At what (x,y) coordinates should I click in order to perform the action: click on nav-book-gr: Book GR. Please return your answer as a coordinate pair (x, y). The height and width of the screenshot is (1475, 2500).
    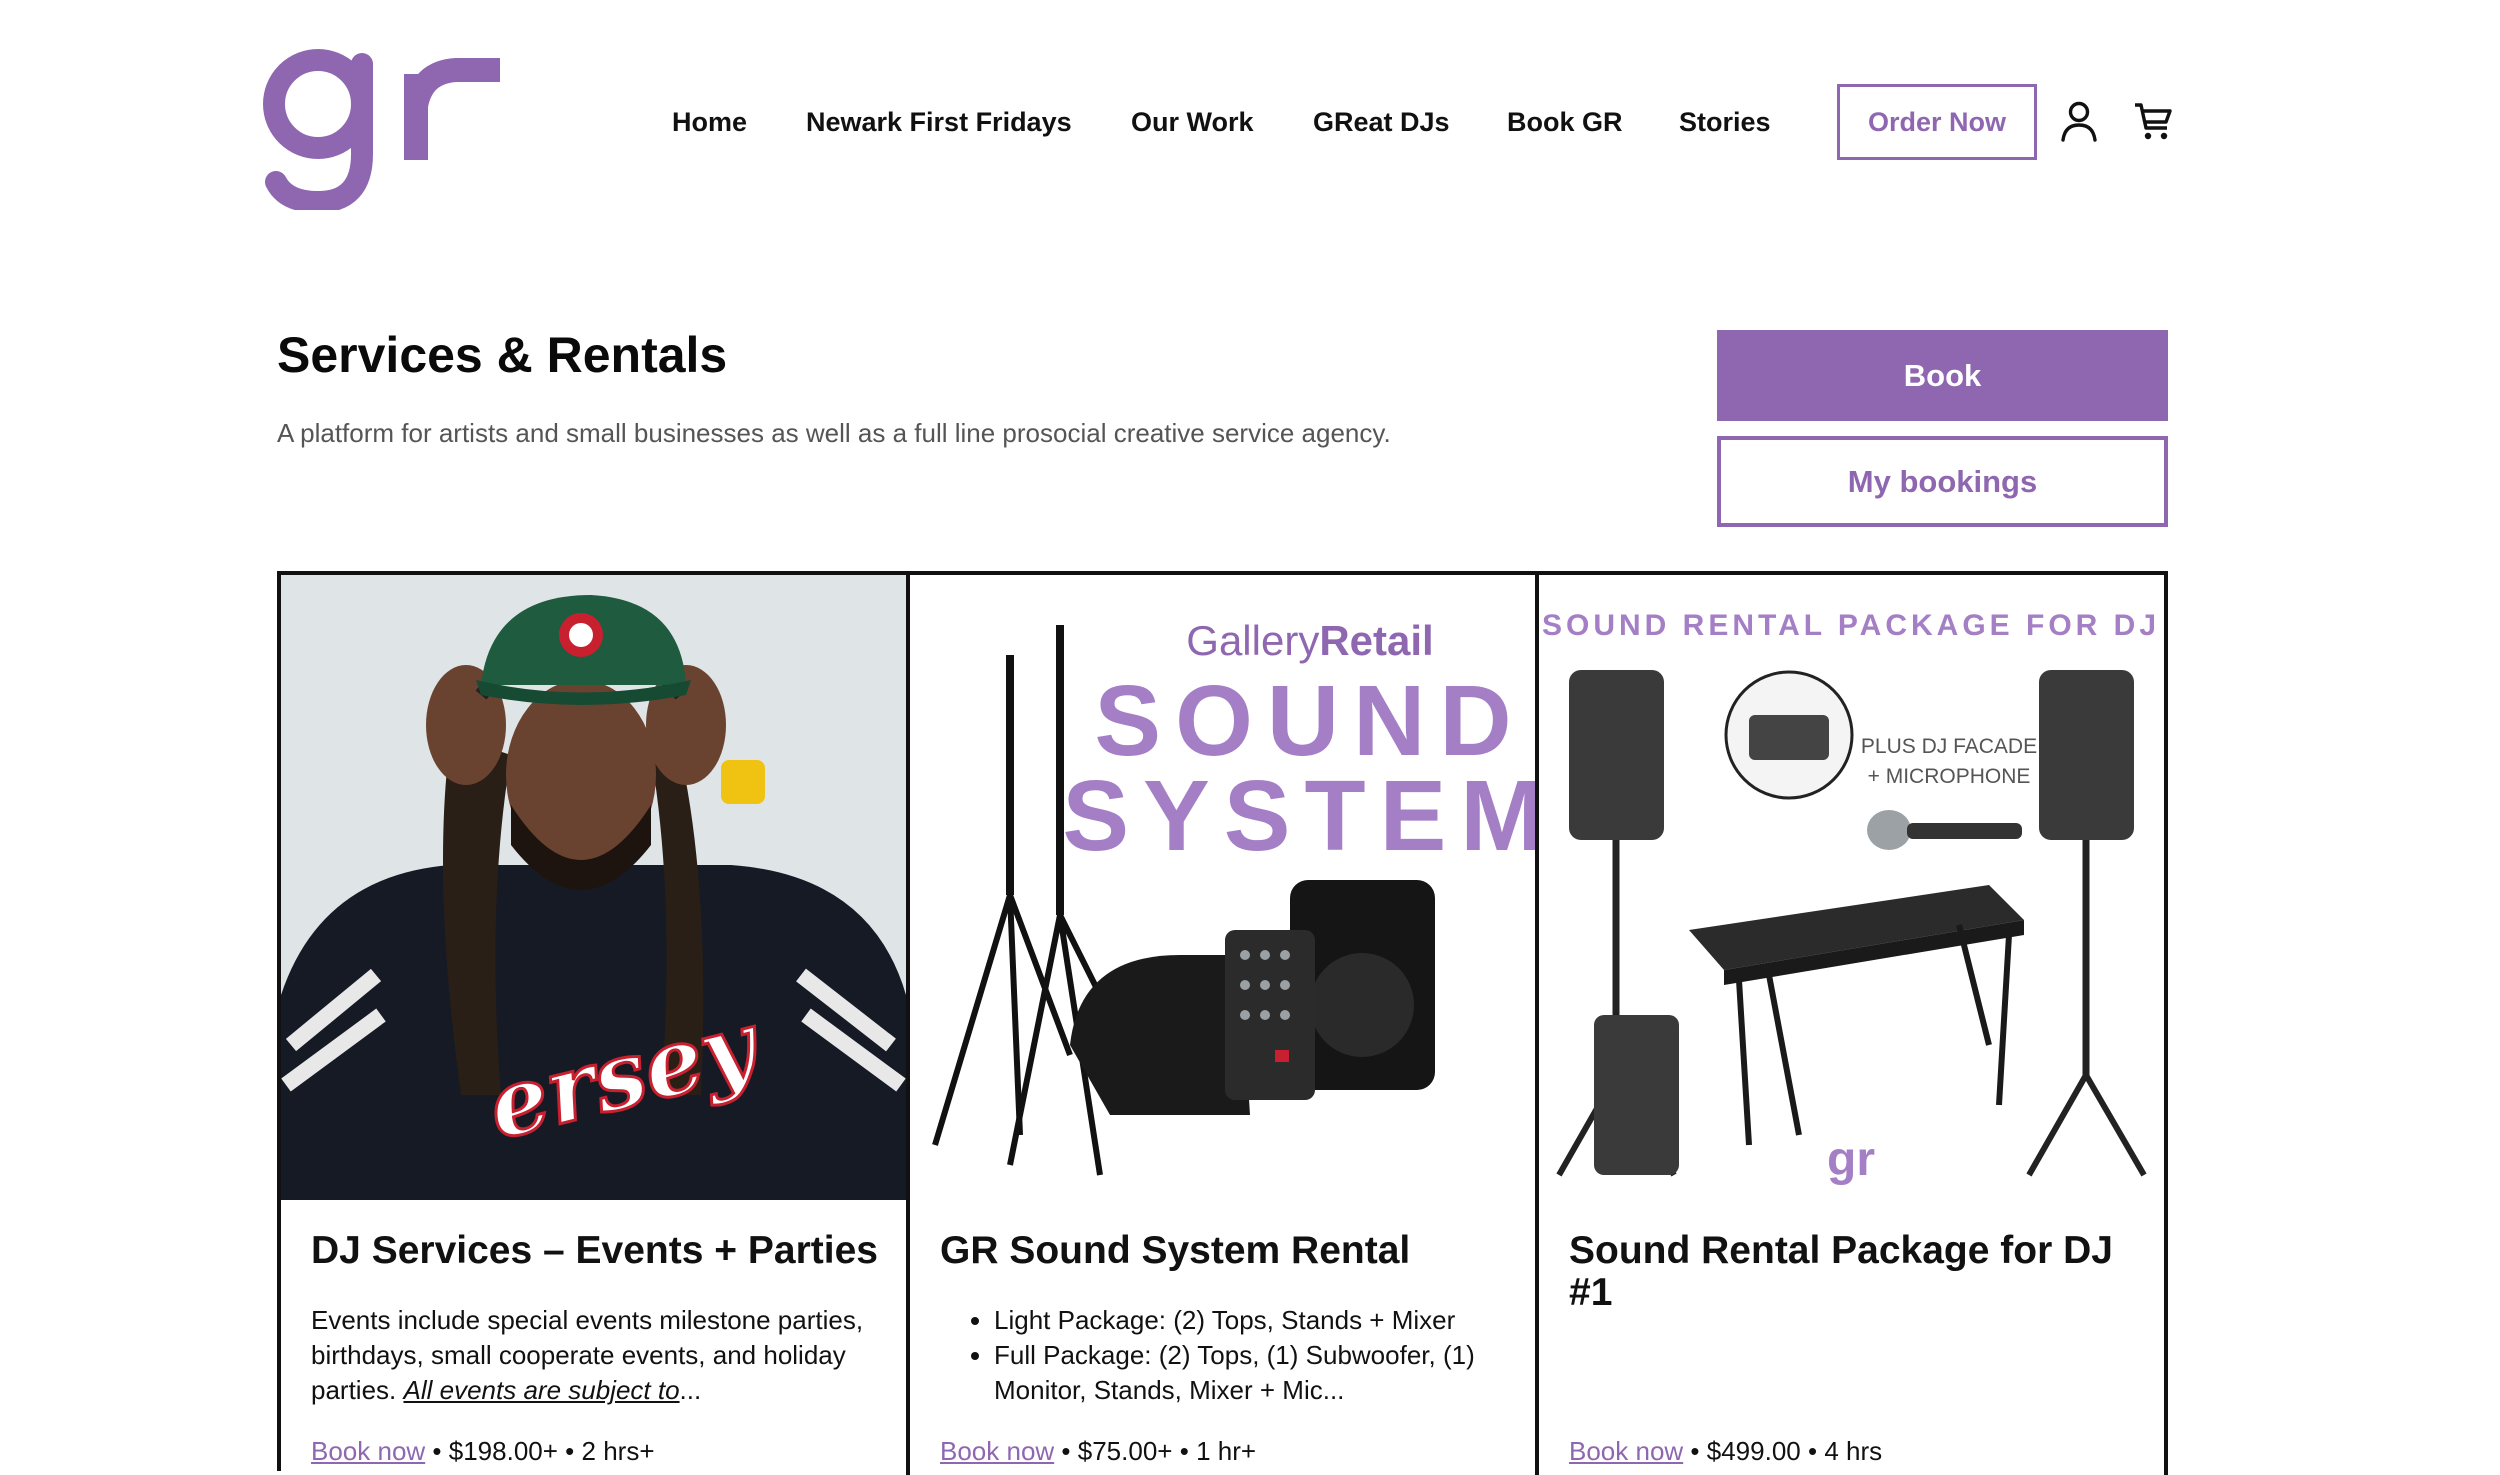
    Looking at the image, I should click on (1565, 122).